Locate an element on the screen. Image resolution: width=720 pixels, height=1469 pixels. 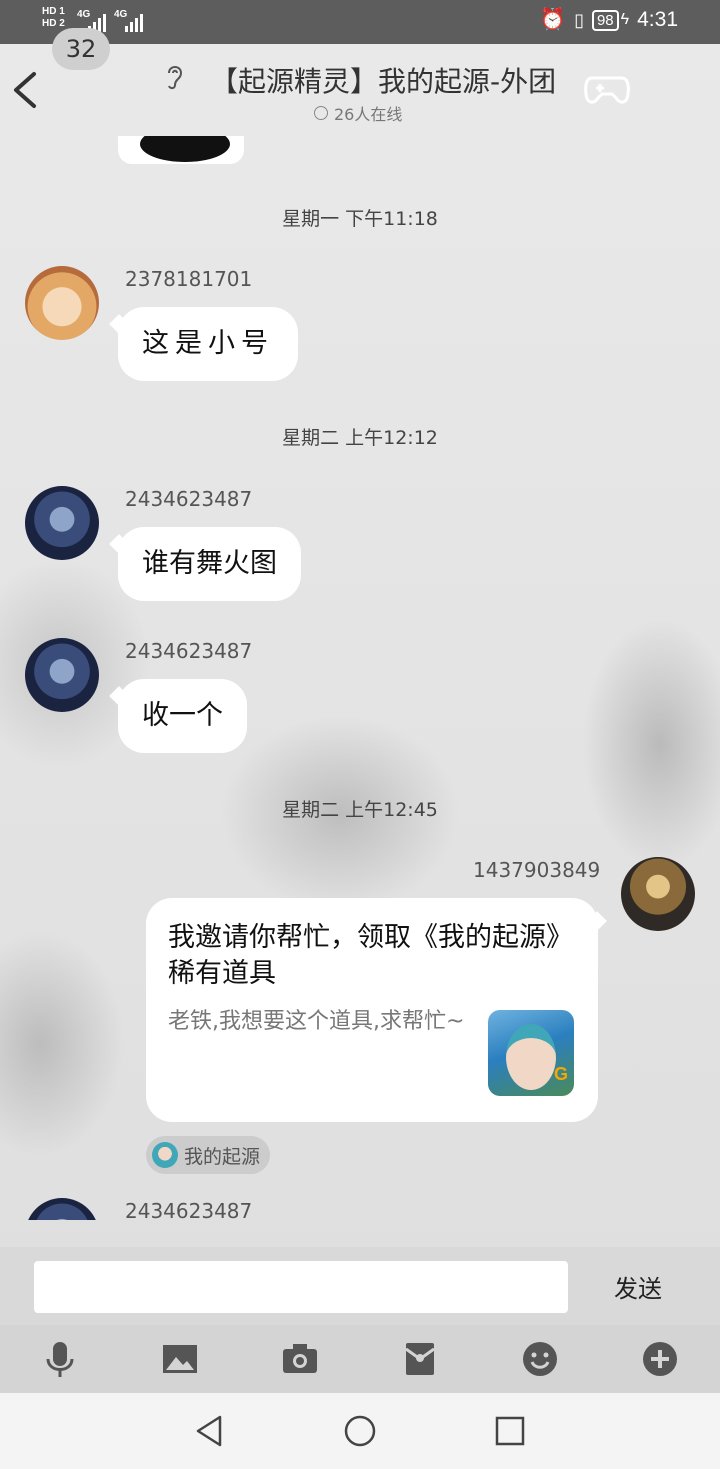
online-label: 26人在线 is located at coordinates (368, 114).